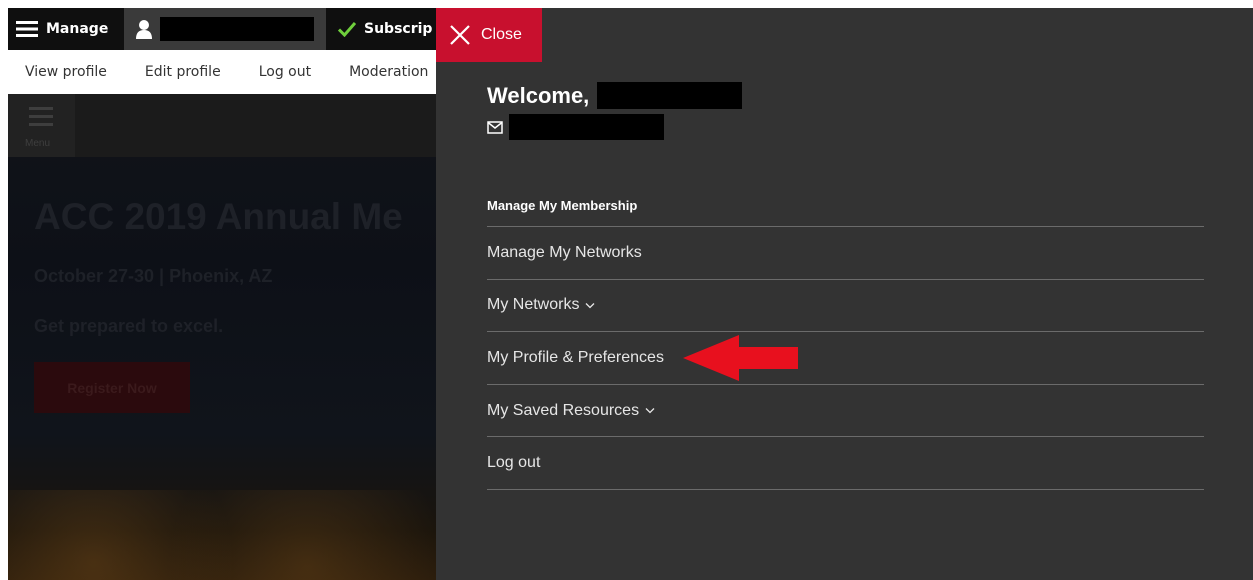  I want to click on hero-title: ACC 2019 Annual Me, so click(218, 216).